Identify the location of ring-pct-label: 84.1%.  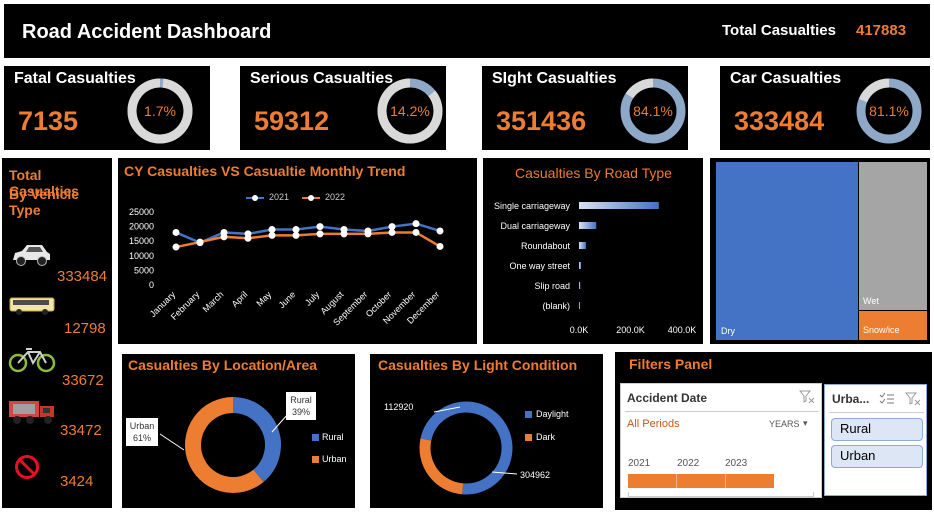
(653, 111).